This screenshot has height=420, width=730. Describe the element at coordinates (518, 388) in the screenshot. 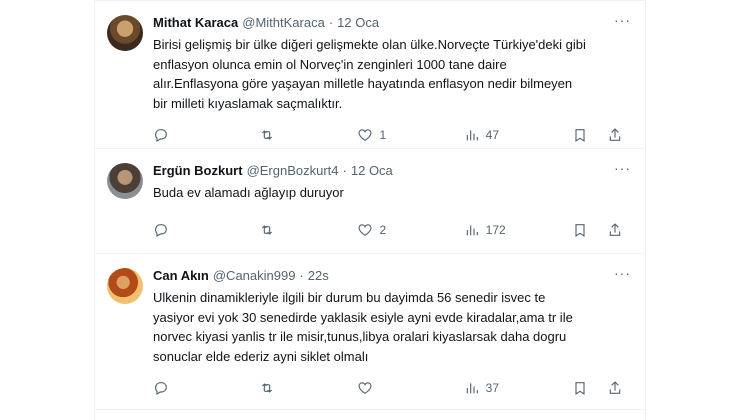

I see `views-button: 37` at that location.